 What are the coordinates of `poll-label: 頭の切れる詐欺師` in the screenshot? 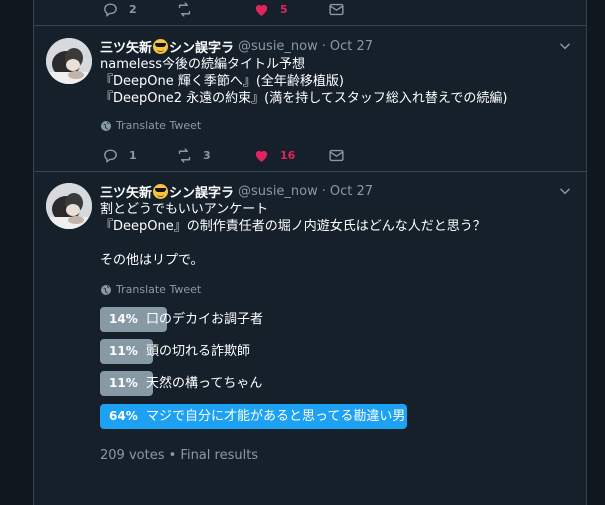 It's located at (198, 351).